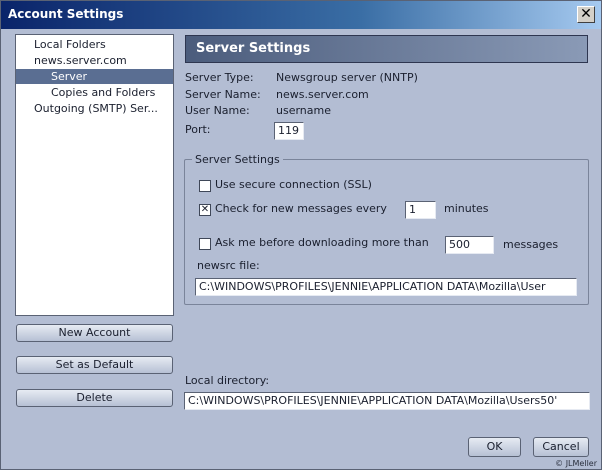 This screenshot has height=470, width=602. Describe the element at coordinates (322, 242) in the screenshot. I see `ask-download-label: Ask me before downloading more than` at that location.